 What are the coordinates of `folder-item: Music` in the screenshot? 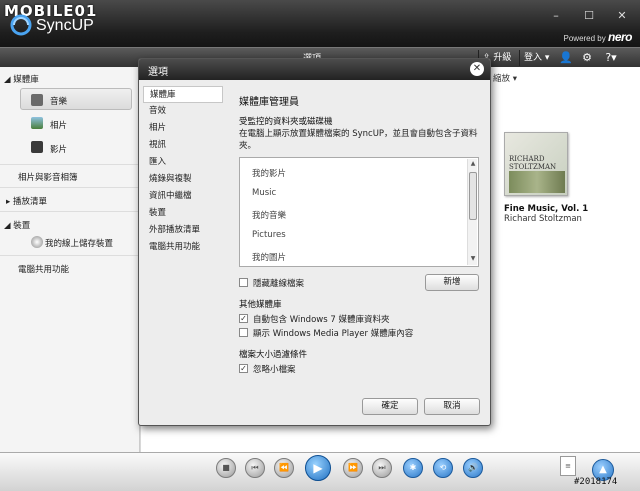 It's located at (264, 193).